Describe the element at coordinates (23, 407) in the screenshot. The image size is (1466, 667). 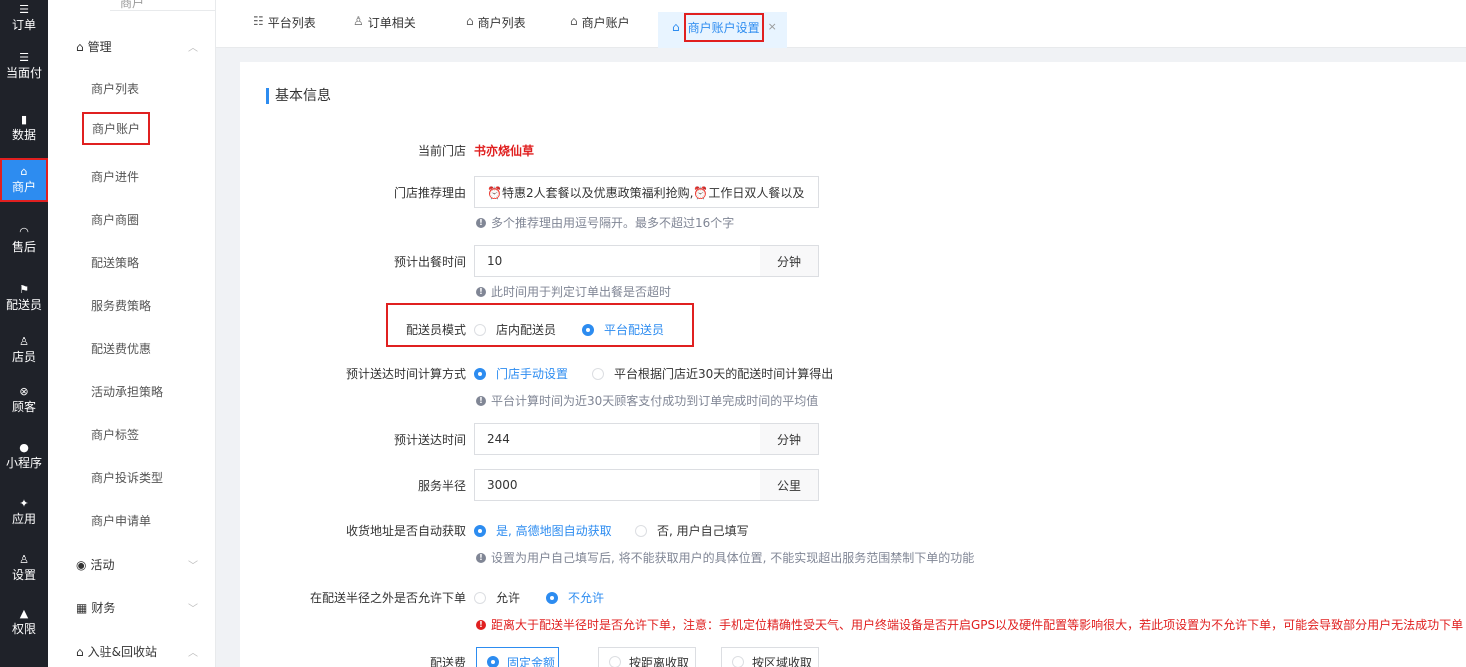
I see `nav-label: 顾客` at that location.